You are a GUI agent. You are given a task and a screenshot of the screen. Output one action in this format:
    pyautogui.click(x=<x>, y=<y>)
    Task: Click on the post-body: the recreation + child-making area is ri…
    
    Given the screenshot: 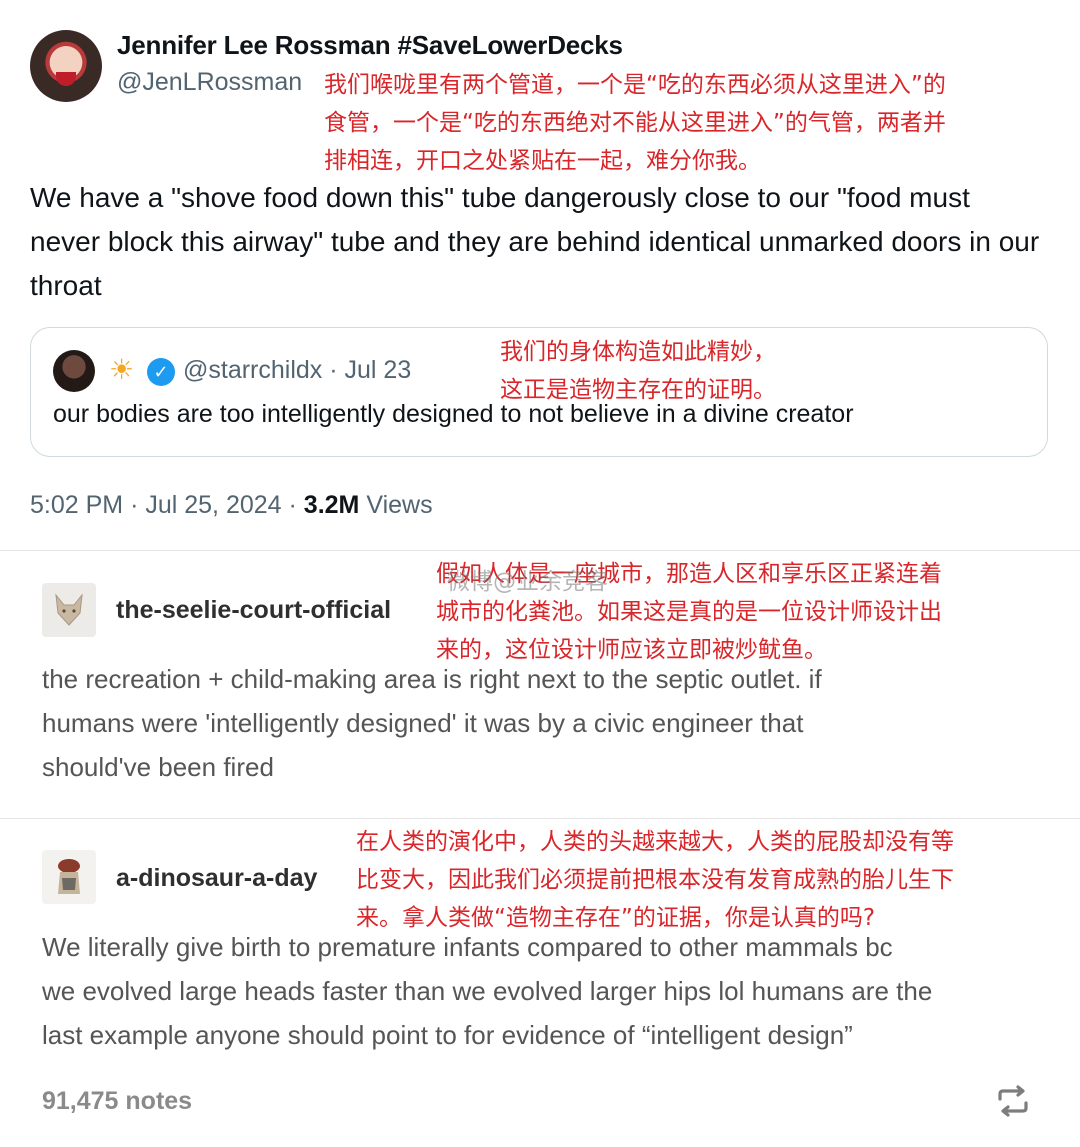 What is the action you would take?
    pyautogui.click(x=547, y=723)
    